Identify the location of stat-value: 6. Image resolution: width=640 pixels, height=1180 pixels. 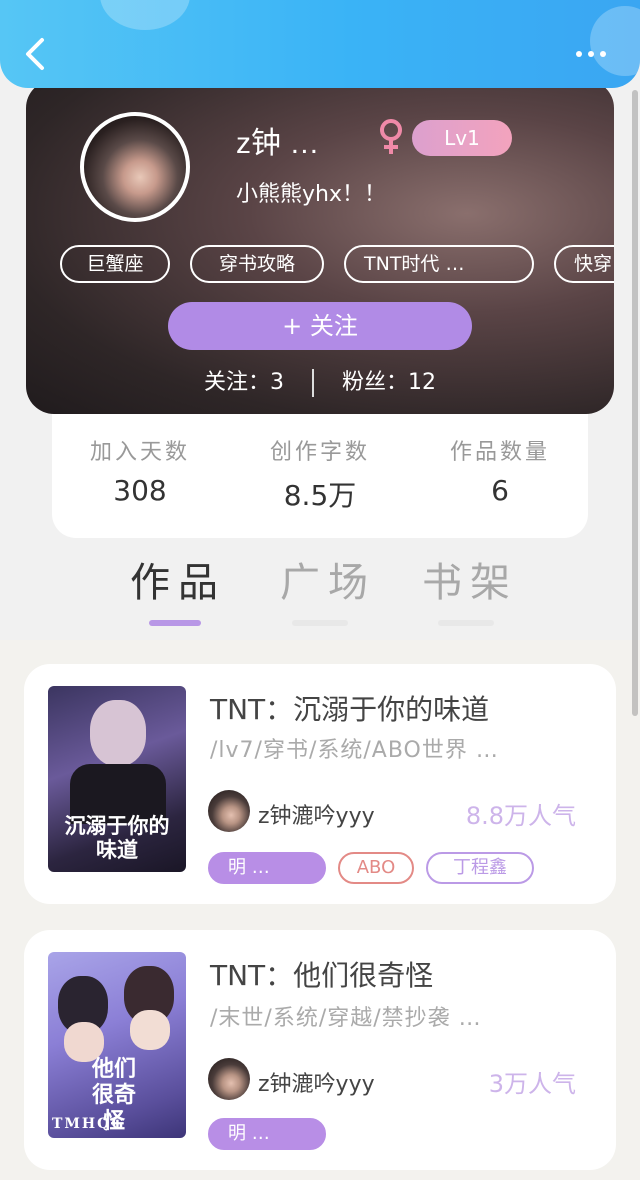
(500, 490).